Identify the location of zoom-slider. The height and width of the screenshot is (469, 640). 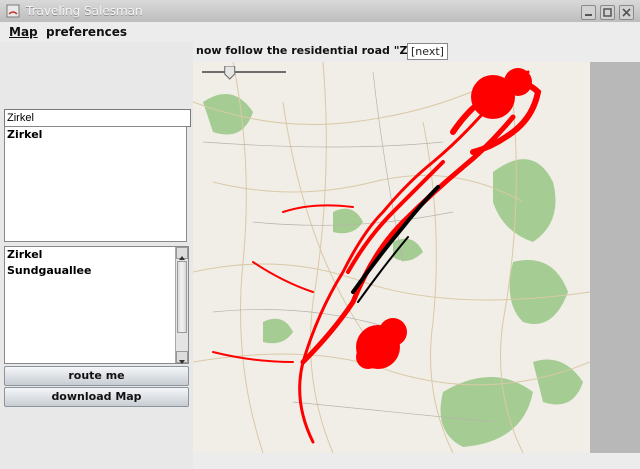
(244, 73).